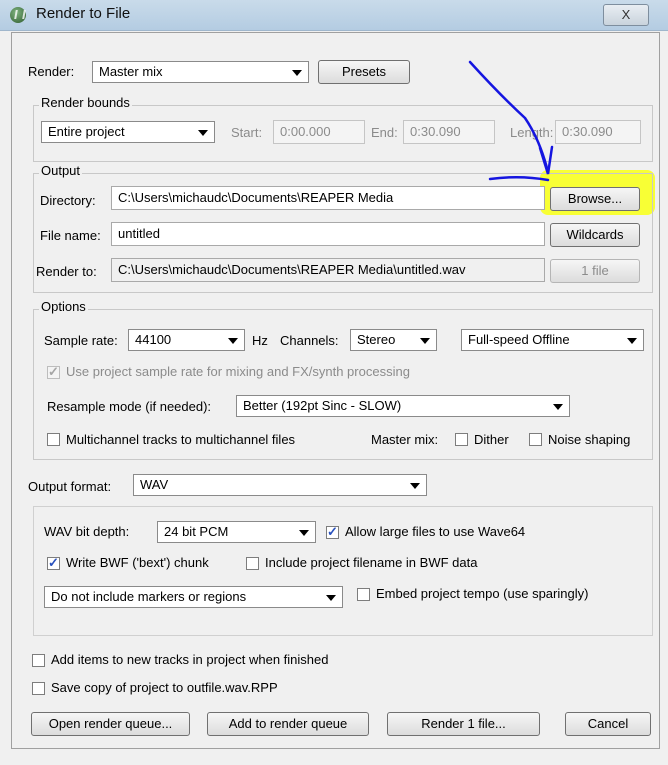 This screenshot has height=765, width=668. What do you see at coordinates (371, 562) in the screenshot?
I see `include-filename-label: Include project filename in BWF data` at bounding box center [371, 562].